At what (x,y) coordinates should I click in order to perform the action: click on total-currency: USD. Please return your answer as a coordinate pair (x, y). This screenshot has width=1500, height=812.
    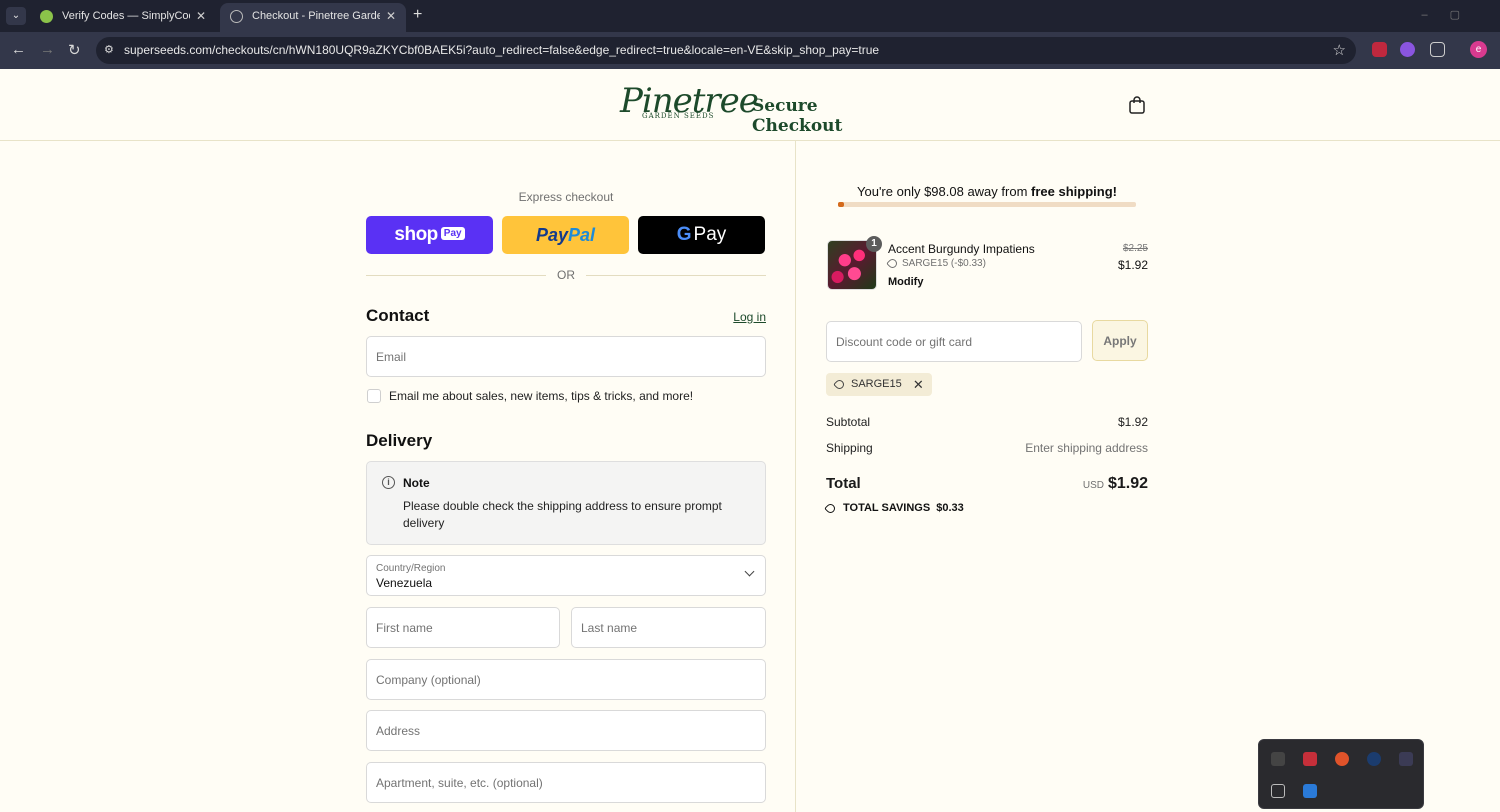
    Looking at the image, I should click on (1093, 485).